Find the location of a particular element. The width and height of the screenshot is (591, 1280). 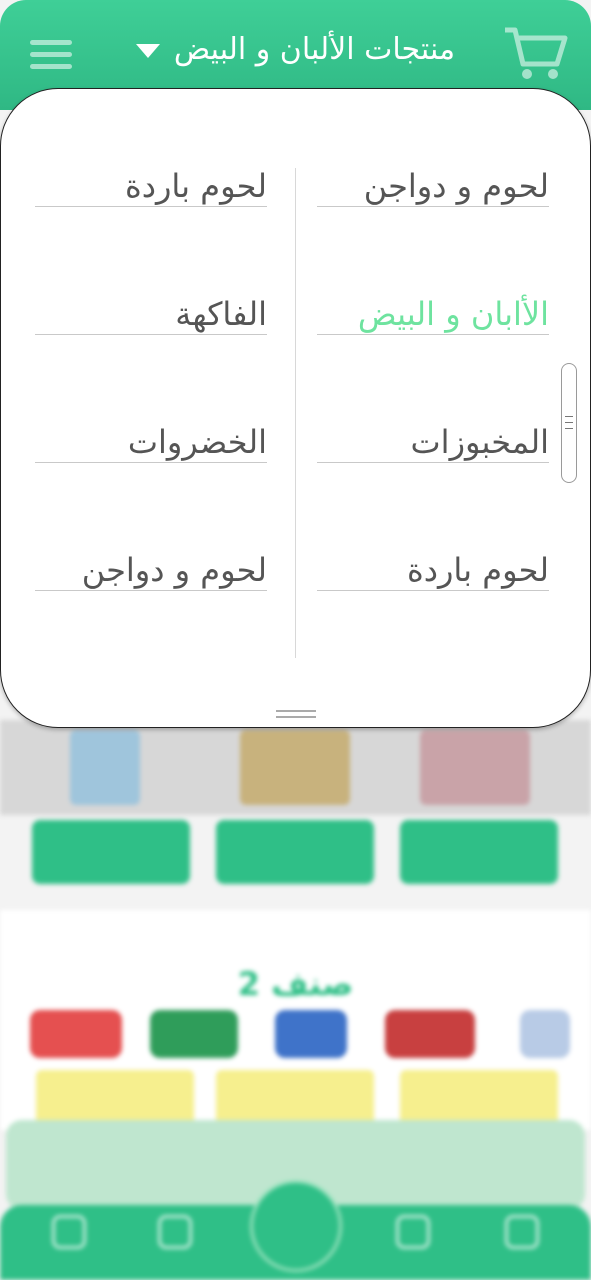

category-item: الفاكهة is located at coordinates (151, 314).